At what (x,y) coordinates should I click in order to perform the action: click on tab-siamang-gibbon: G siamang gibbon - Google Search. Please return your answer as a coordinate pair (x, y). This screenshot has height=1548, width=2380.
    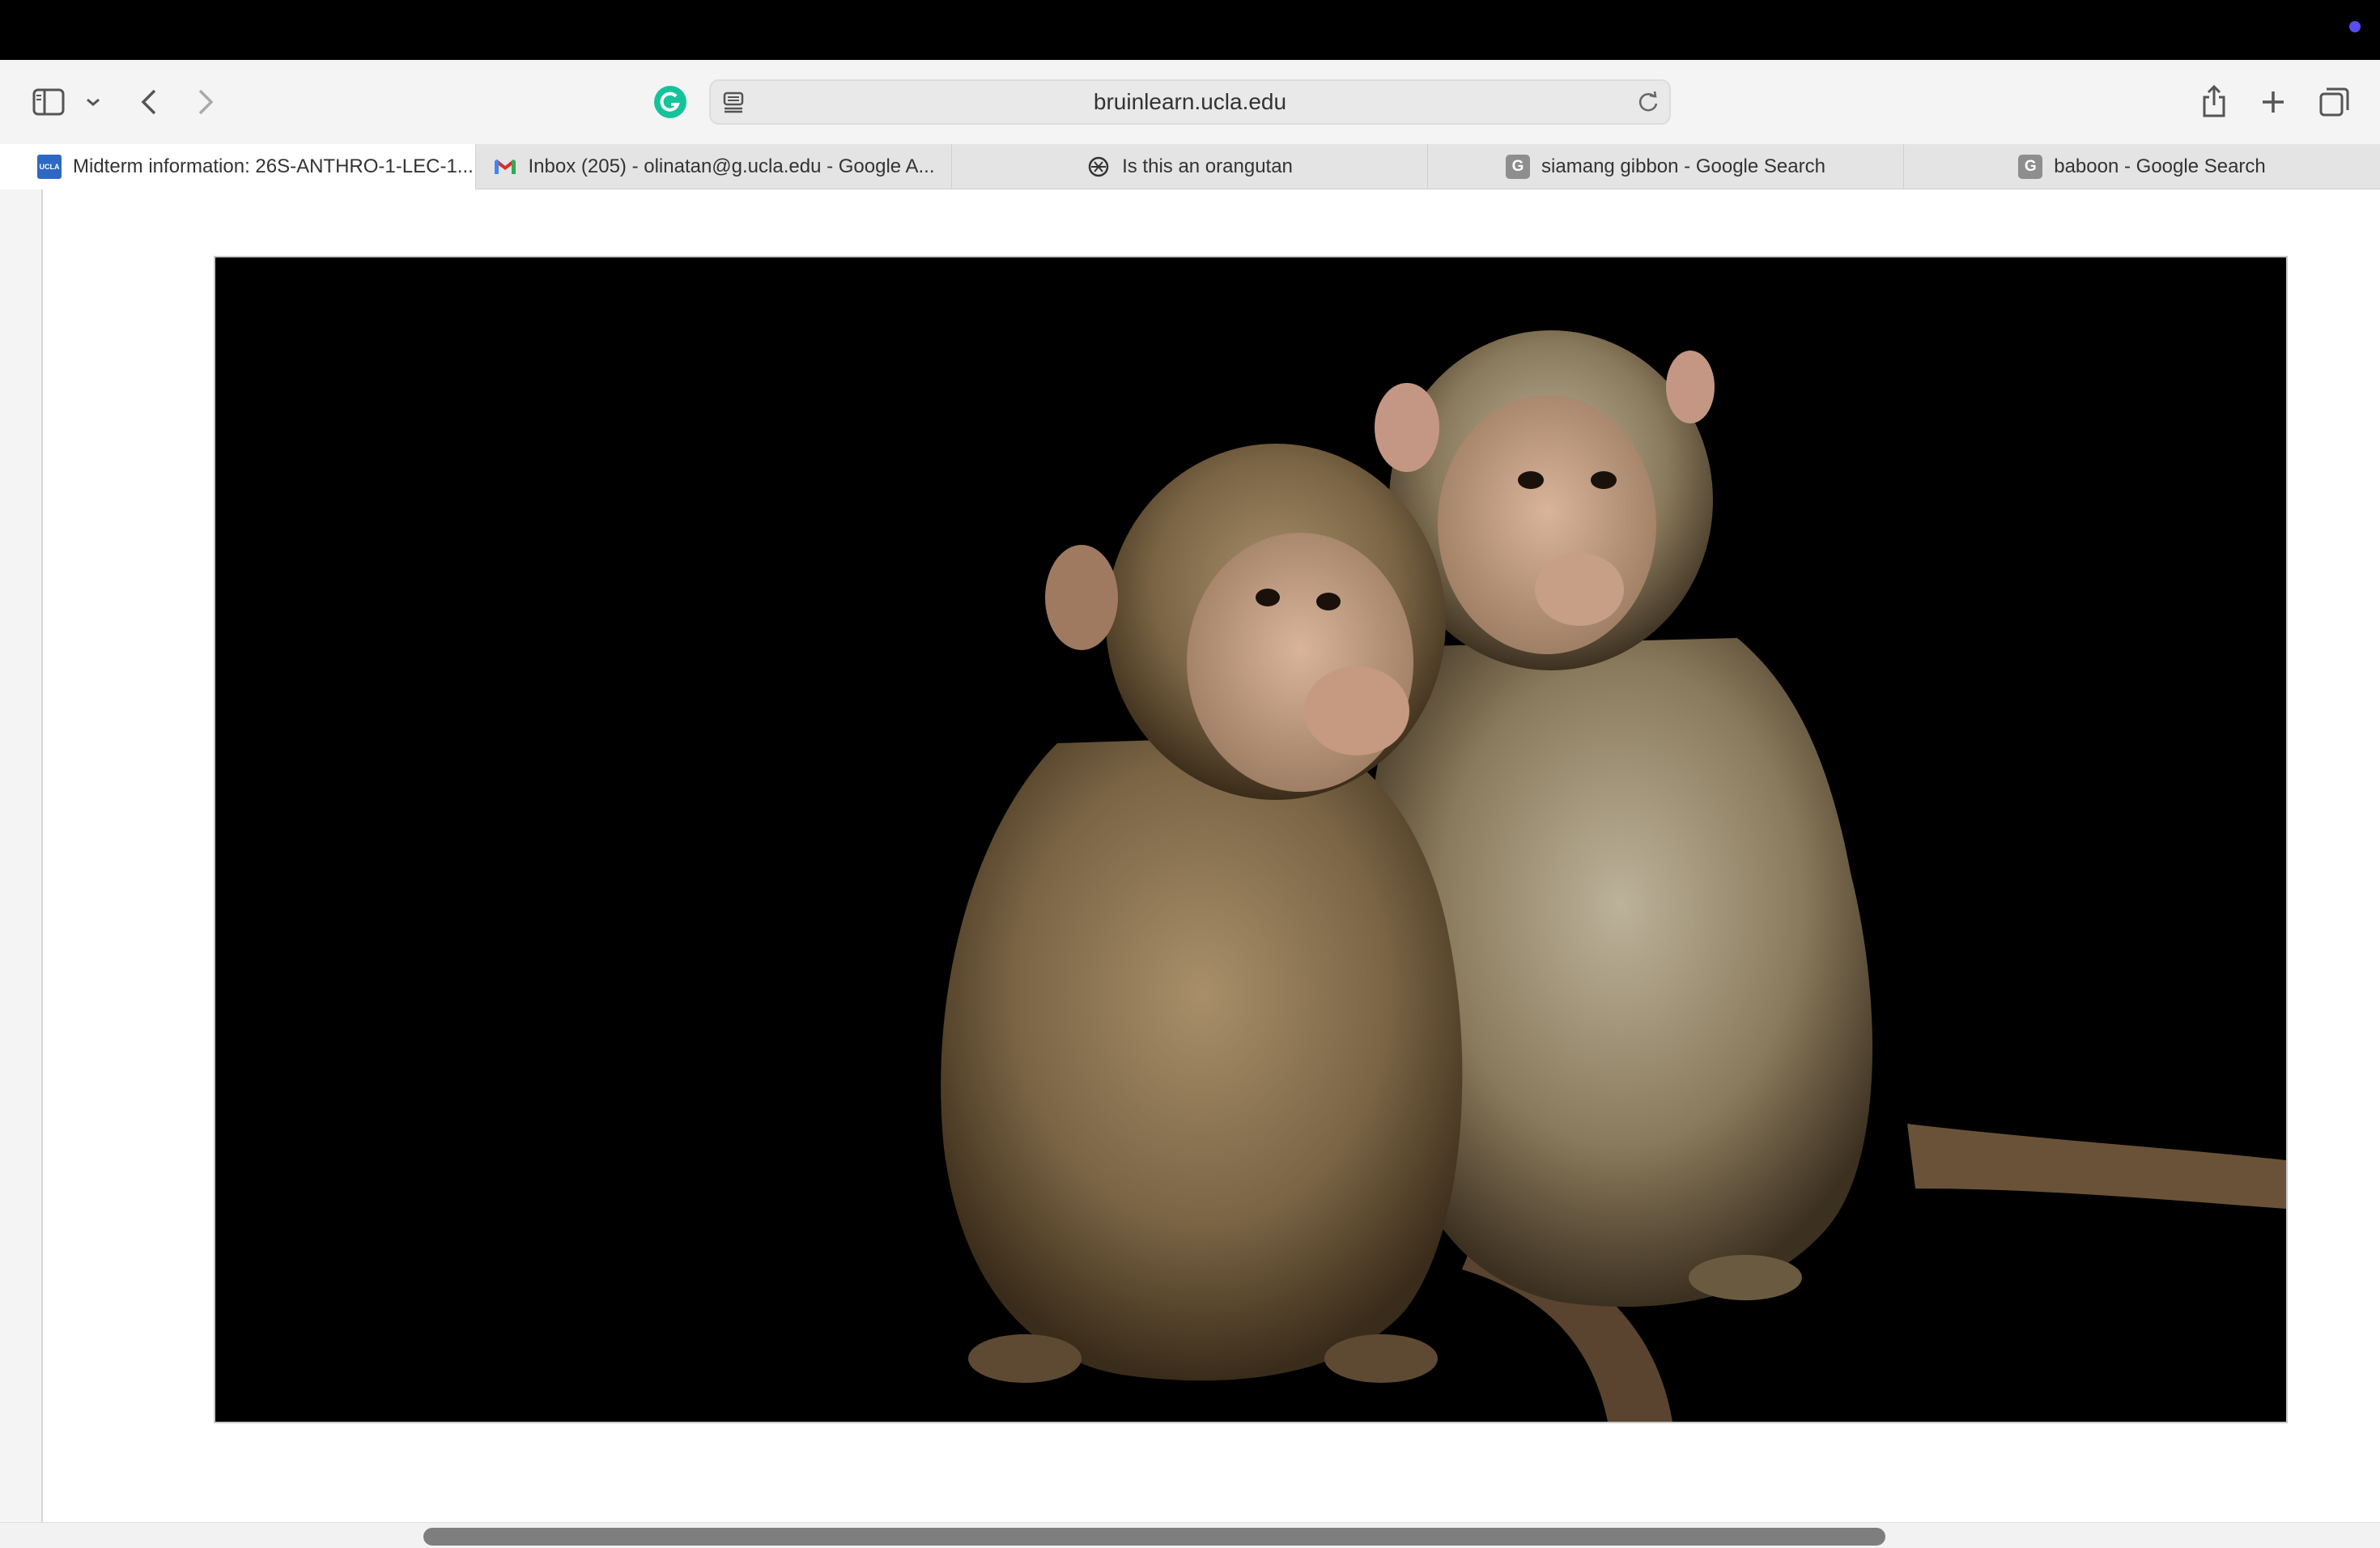
    Looking at the image, I should click on (1666, 166).